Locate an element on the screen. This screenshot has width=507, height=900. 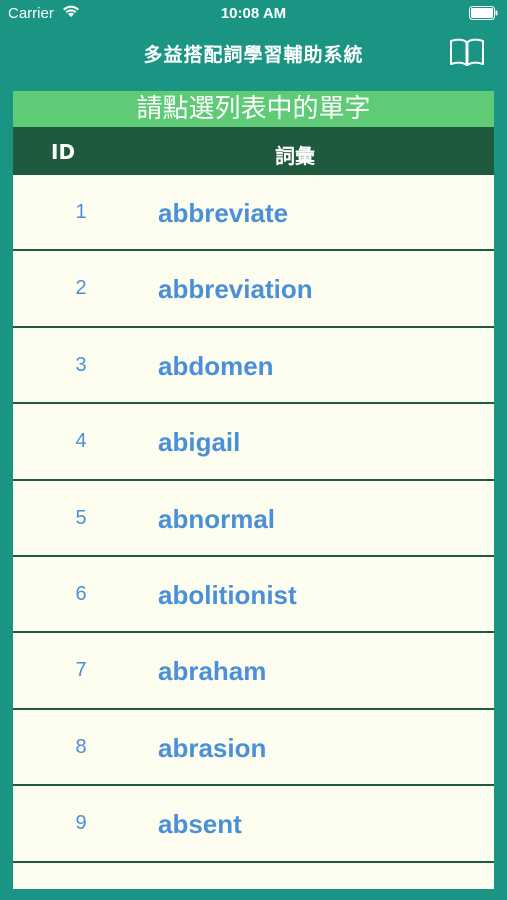
status-time: 10:08 AM is located at coordinates (253, 13).